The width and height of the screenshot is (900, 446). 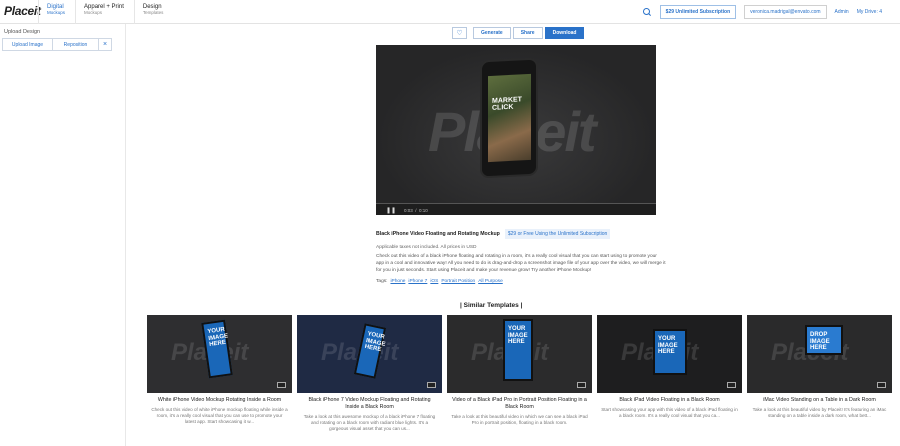 I want to click on reposition-button: Reposition, so click(x=76, y=44).